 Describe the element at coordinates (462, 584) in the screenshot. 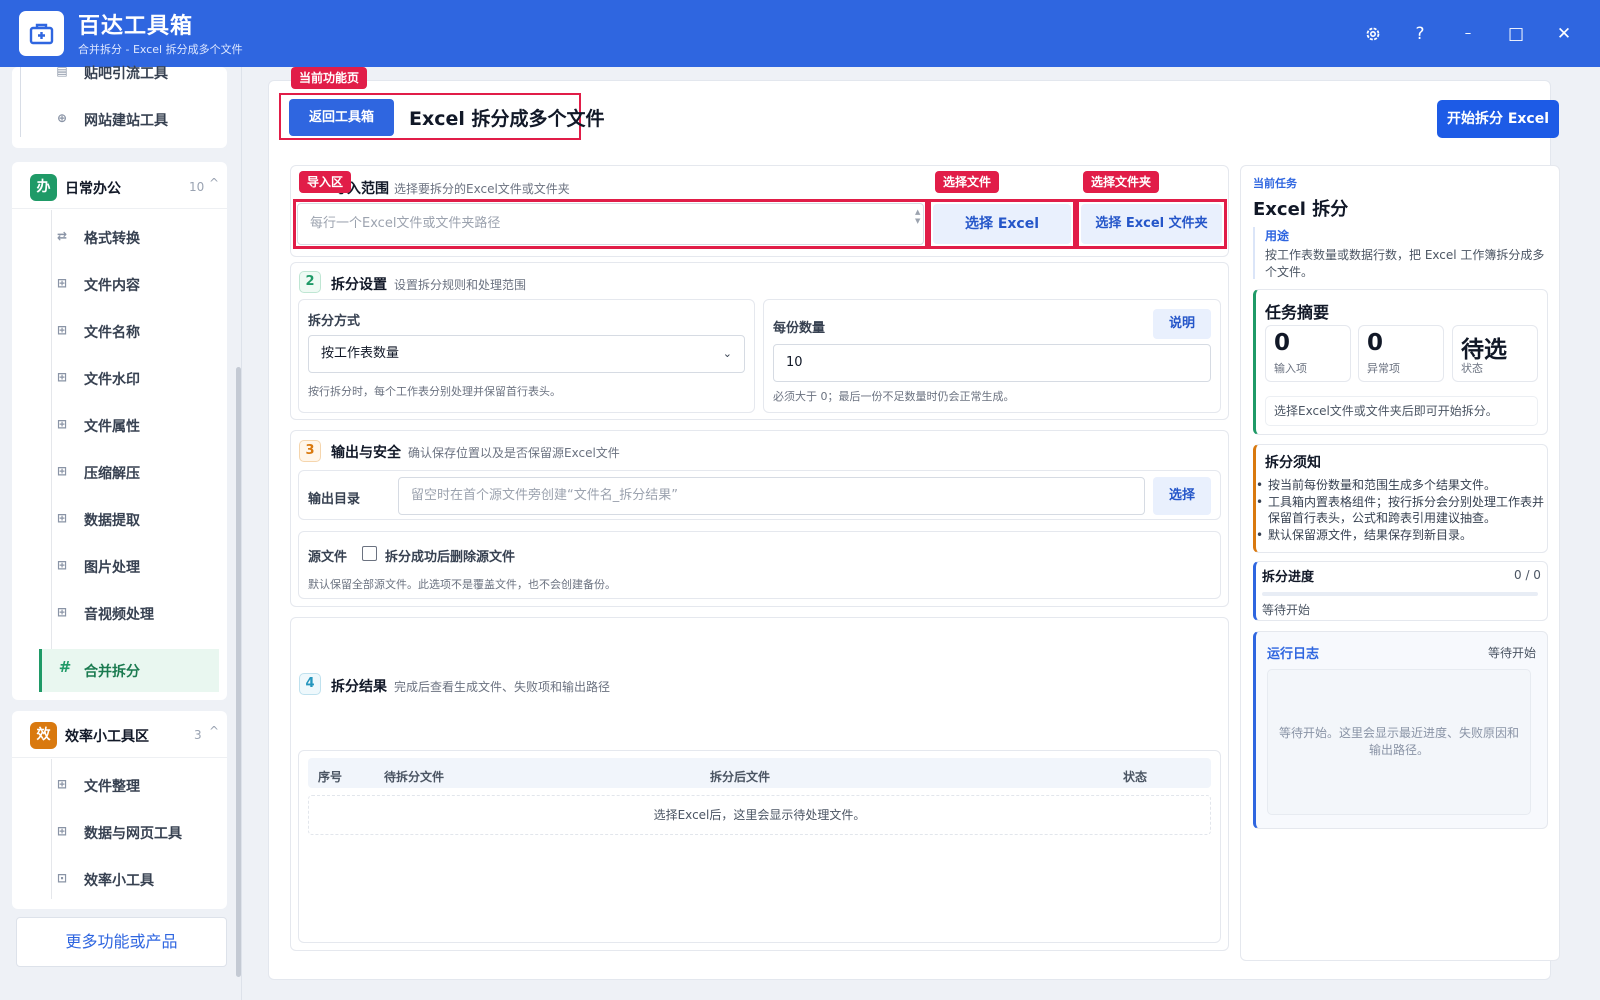

I see `source-file-hint: 默认保留全部源文件。此选项不是覆盖文件，也不会创建备份。` at that location.